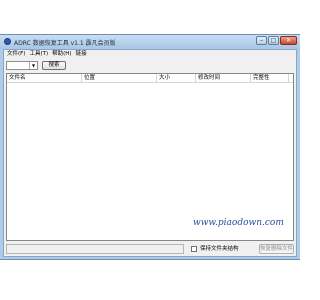  I want to click on chevron-down-icon: ▼, so click(33, 65).